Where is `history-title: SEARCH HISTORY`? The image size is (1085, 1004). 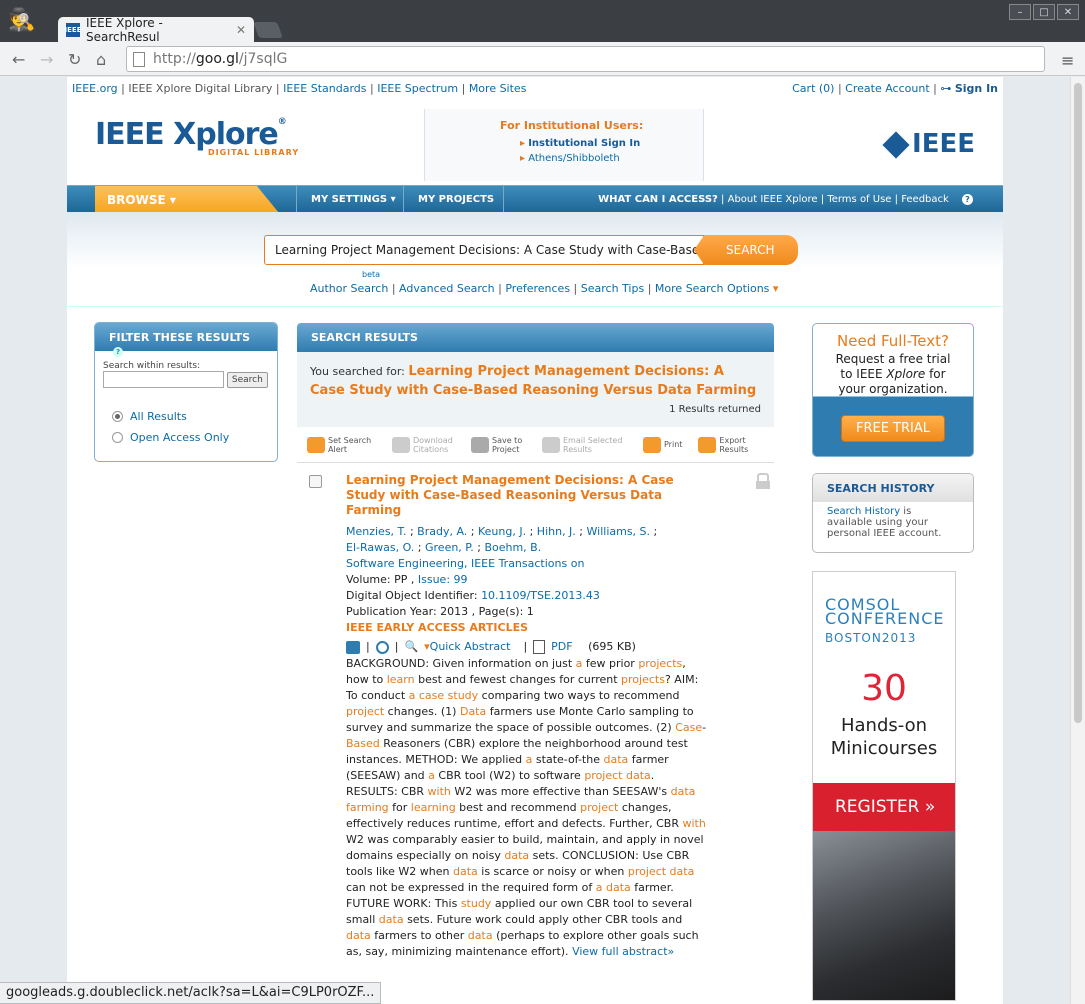 history-title: SEARCH HISTORY is located at coordinates (893, 488).